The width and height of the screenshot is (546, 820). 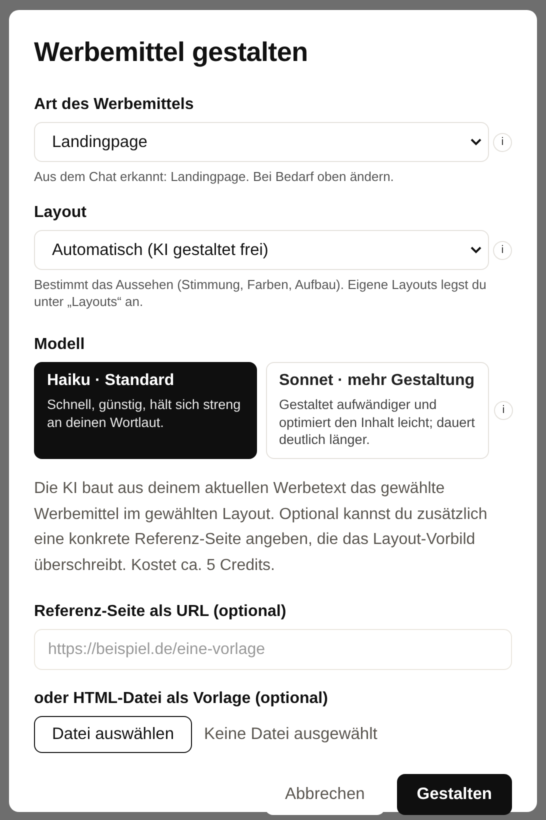 What do you see at coordinates (261, 527) in the screenshot?
I see `description-text: Die KI baut aus deinem aktuellen Werbetext das gewählte Werbemittel im gewählten Layout. Optional kannst du zusätzlich eine konkrete Referenz-Seite angeben, die das Layout-Vorbild überschreibt. Kostet ca. 5 Credits.` at bounding box center [261, 527].